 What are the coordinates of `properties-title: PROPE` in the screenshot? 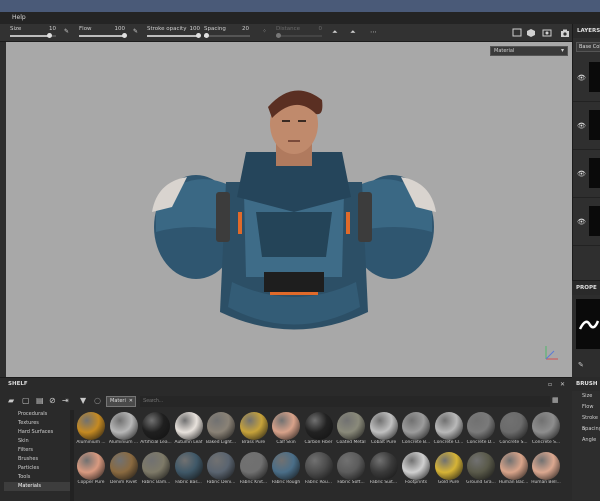 It's located at (586, 288).